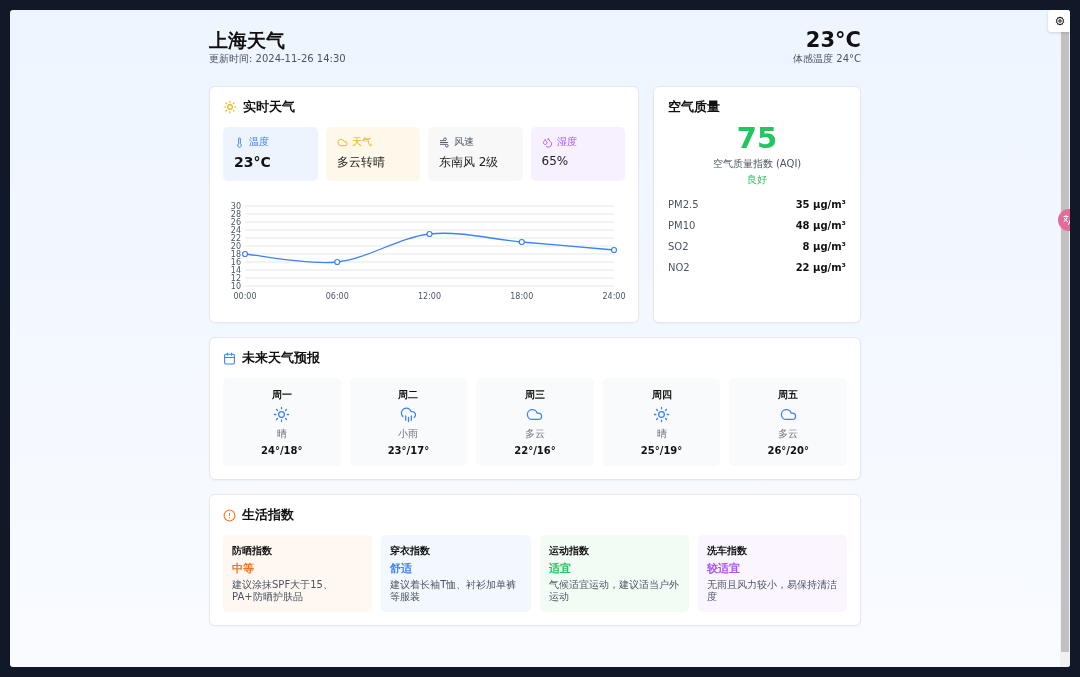  Describe the element at coordinates (683, 204) in the screenshot. I see `pollutant-name: PM2.5` at that location.